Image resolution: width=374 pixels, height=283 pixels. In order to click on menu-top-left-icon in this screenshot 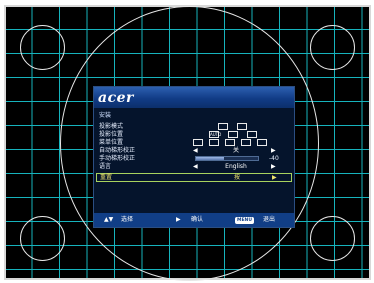, I will do `click(198, 142)`.